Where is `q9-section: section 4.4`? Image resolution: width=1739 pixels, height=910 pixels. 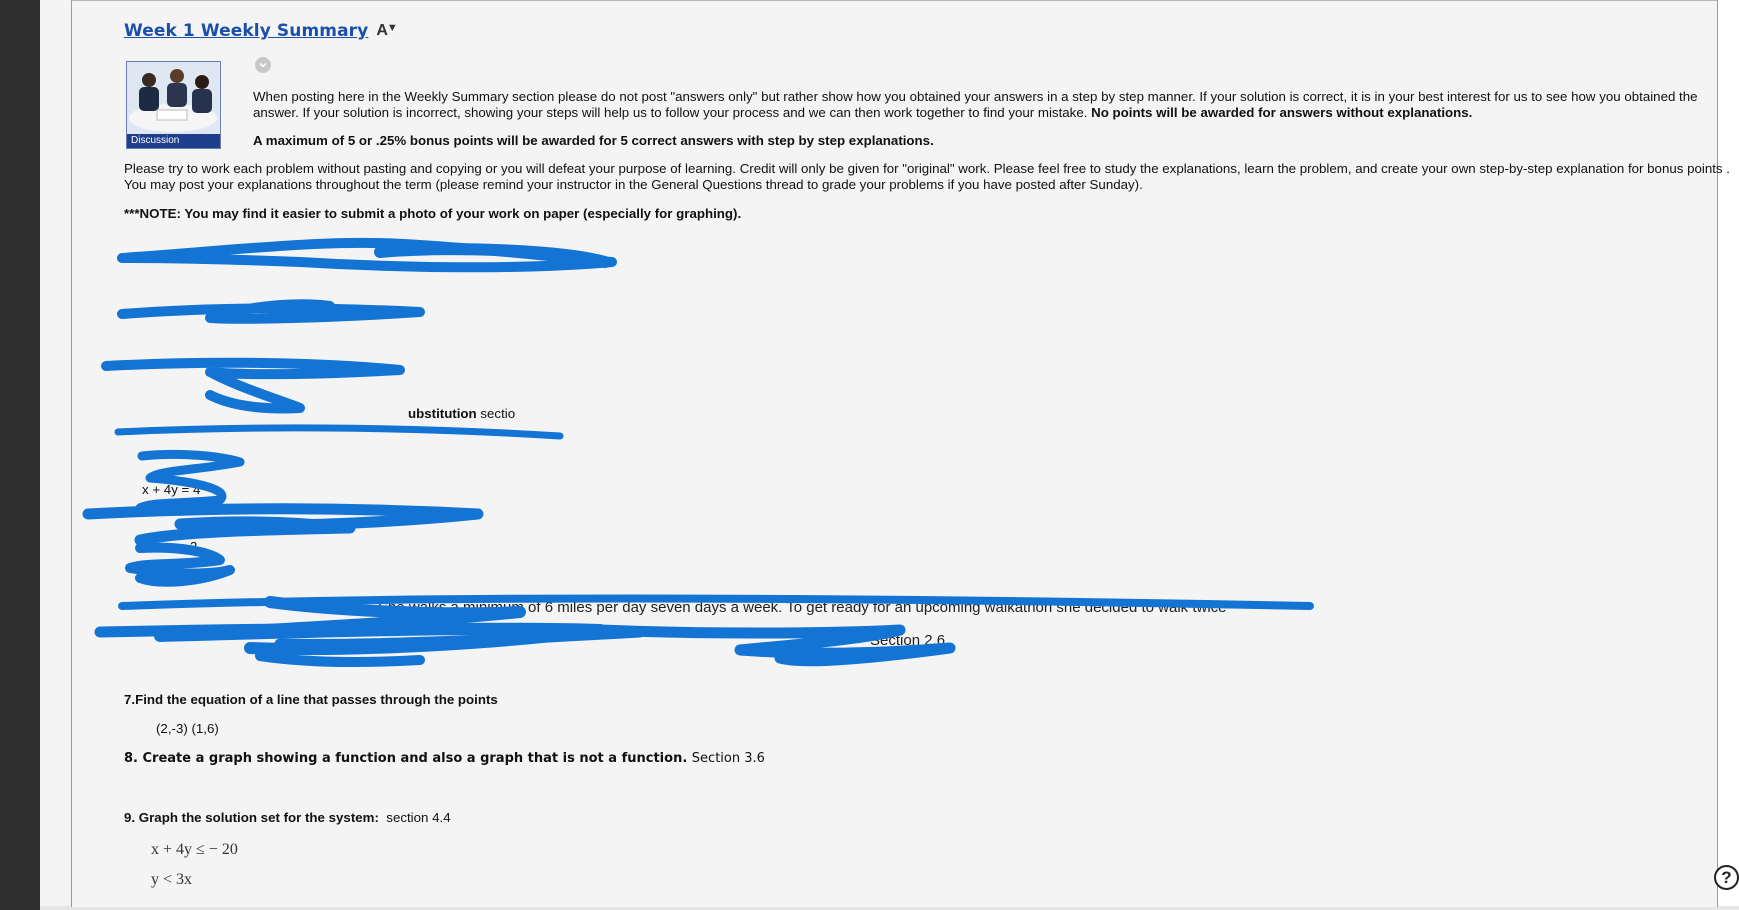
q9-section: section 4.4 is located at coordinates (418, 817).